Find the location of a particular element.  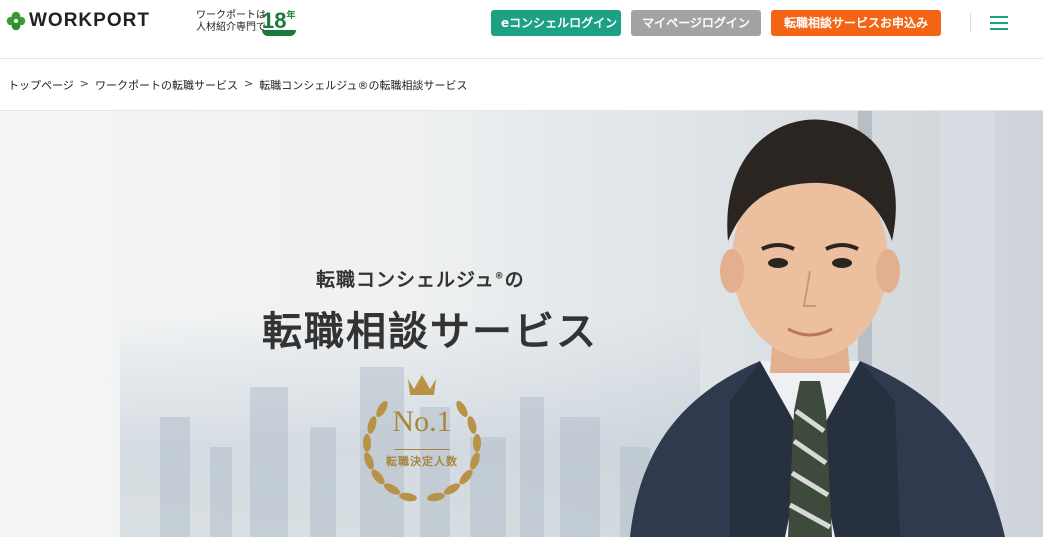

clover-icon is located at coordinates (16, 21).